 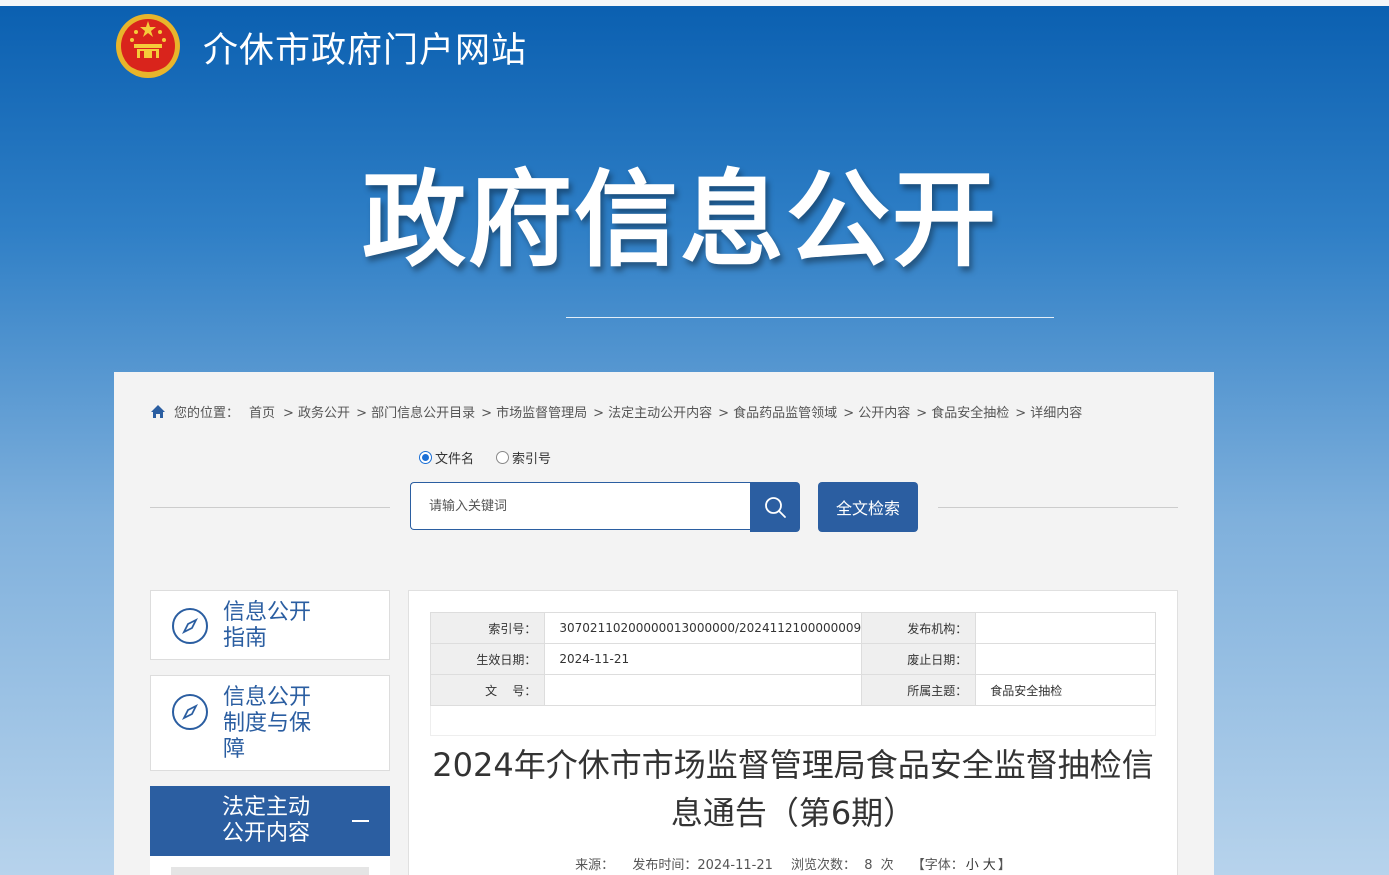 I want to click on site-title: 介休市政府门户网站, so click(x=365, y=47).